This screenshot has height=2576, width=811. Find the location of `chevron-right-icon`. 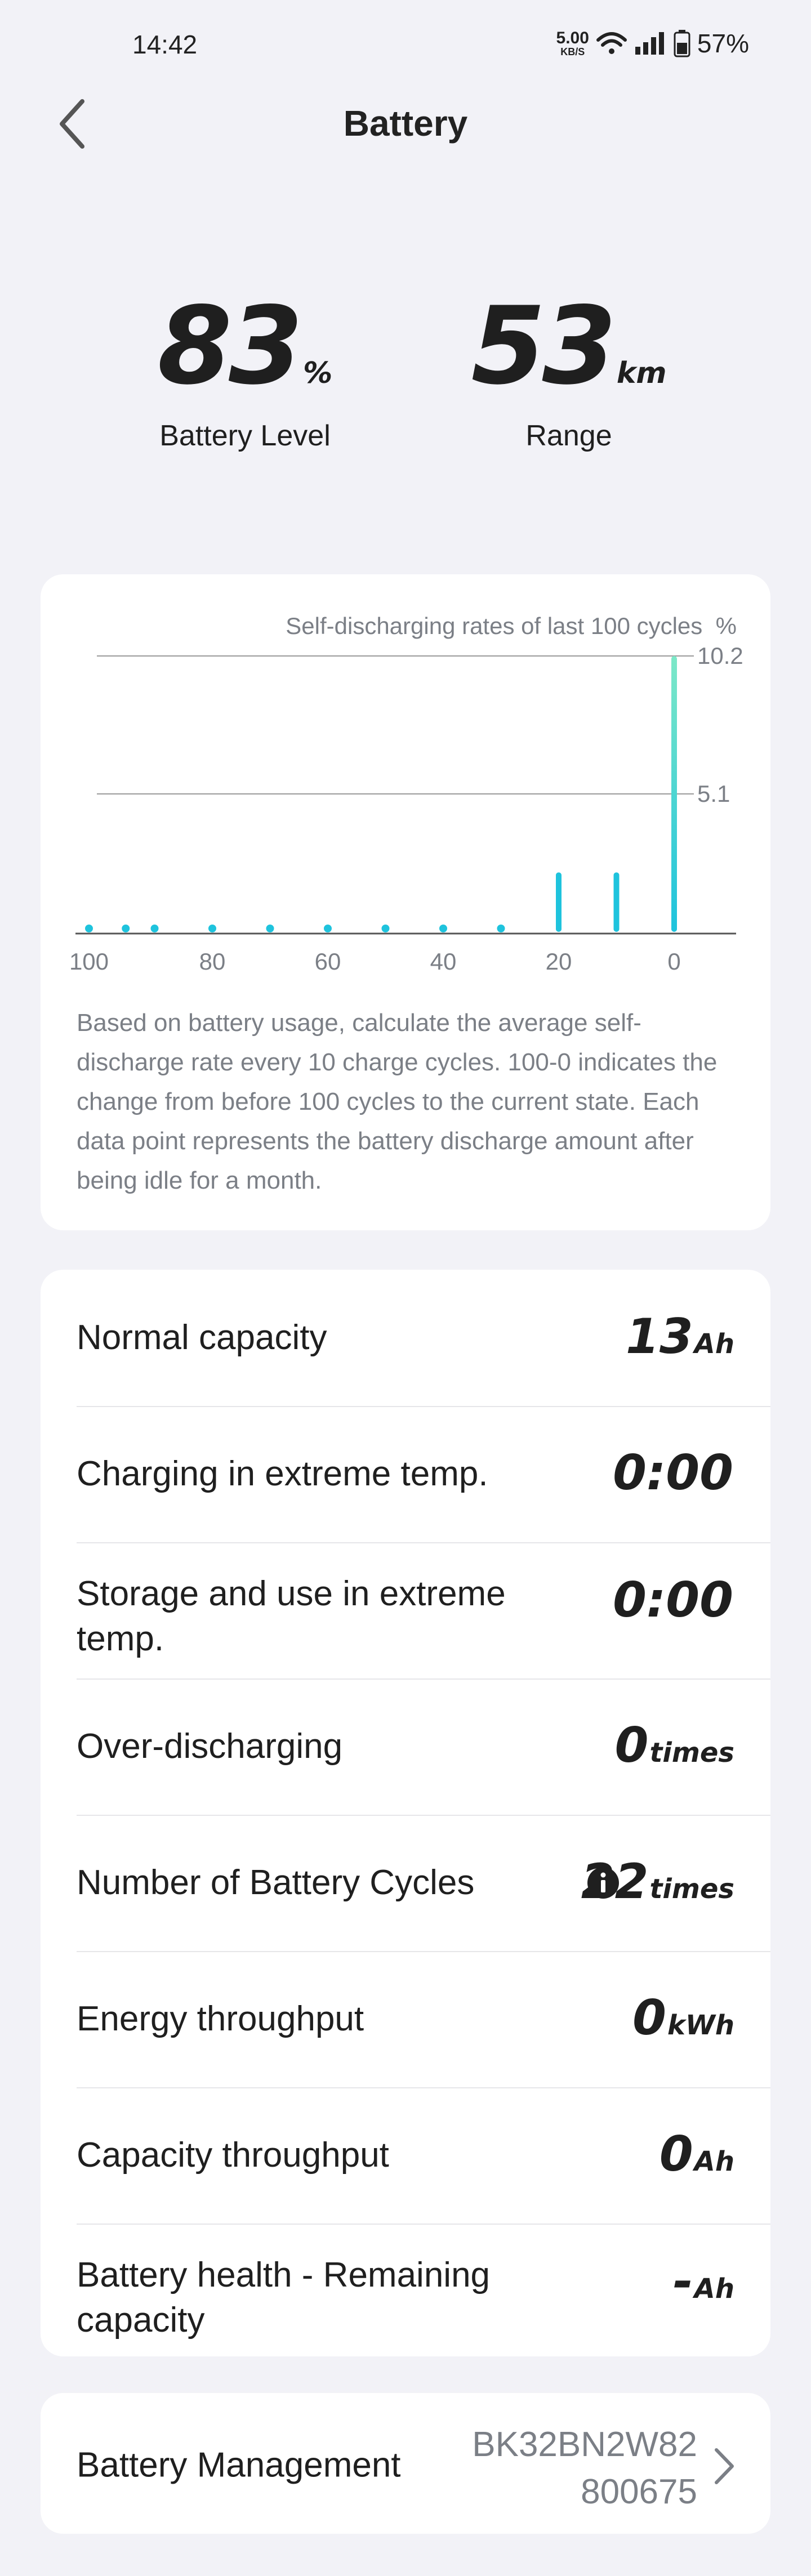

chevron-right-icon is located at coordinates (724, 2466).